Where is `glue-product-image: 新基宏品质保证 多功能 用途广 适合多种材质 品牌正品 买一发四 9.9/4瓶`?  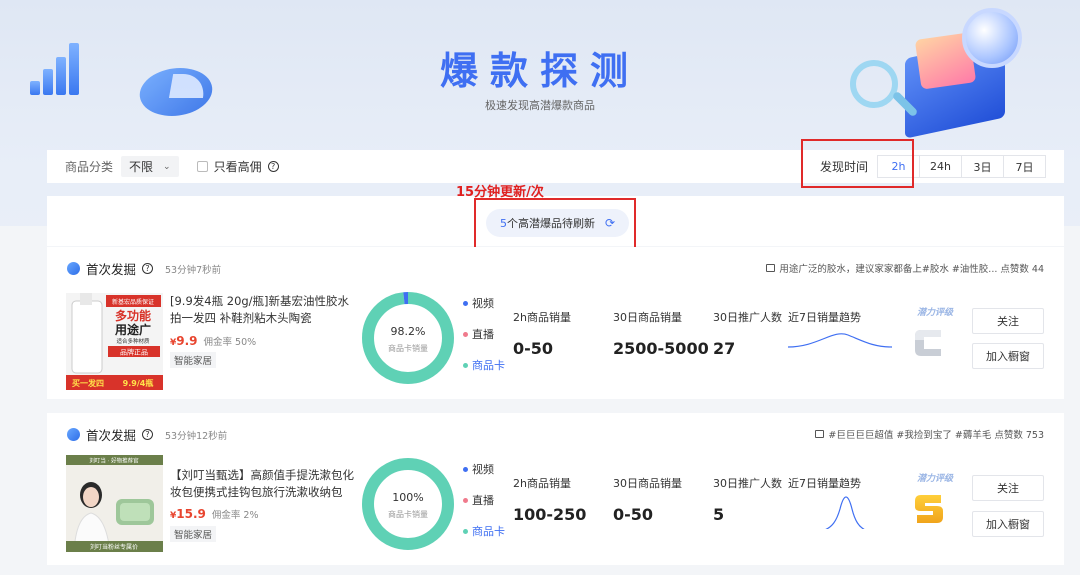 glue-product-image: 新基宏品质保证 多功能 用途广 适合多种材质 品牌正品 买一发四 9.9/4瓶 is located at coordinates (114, 341).